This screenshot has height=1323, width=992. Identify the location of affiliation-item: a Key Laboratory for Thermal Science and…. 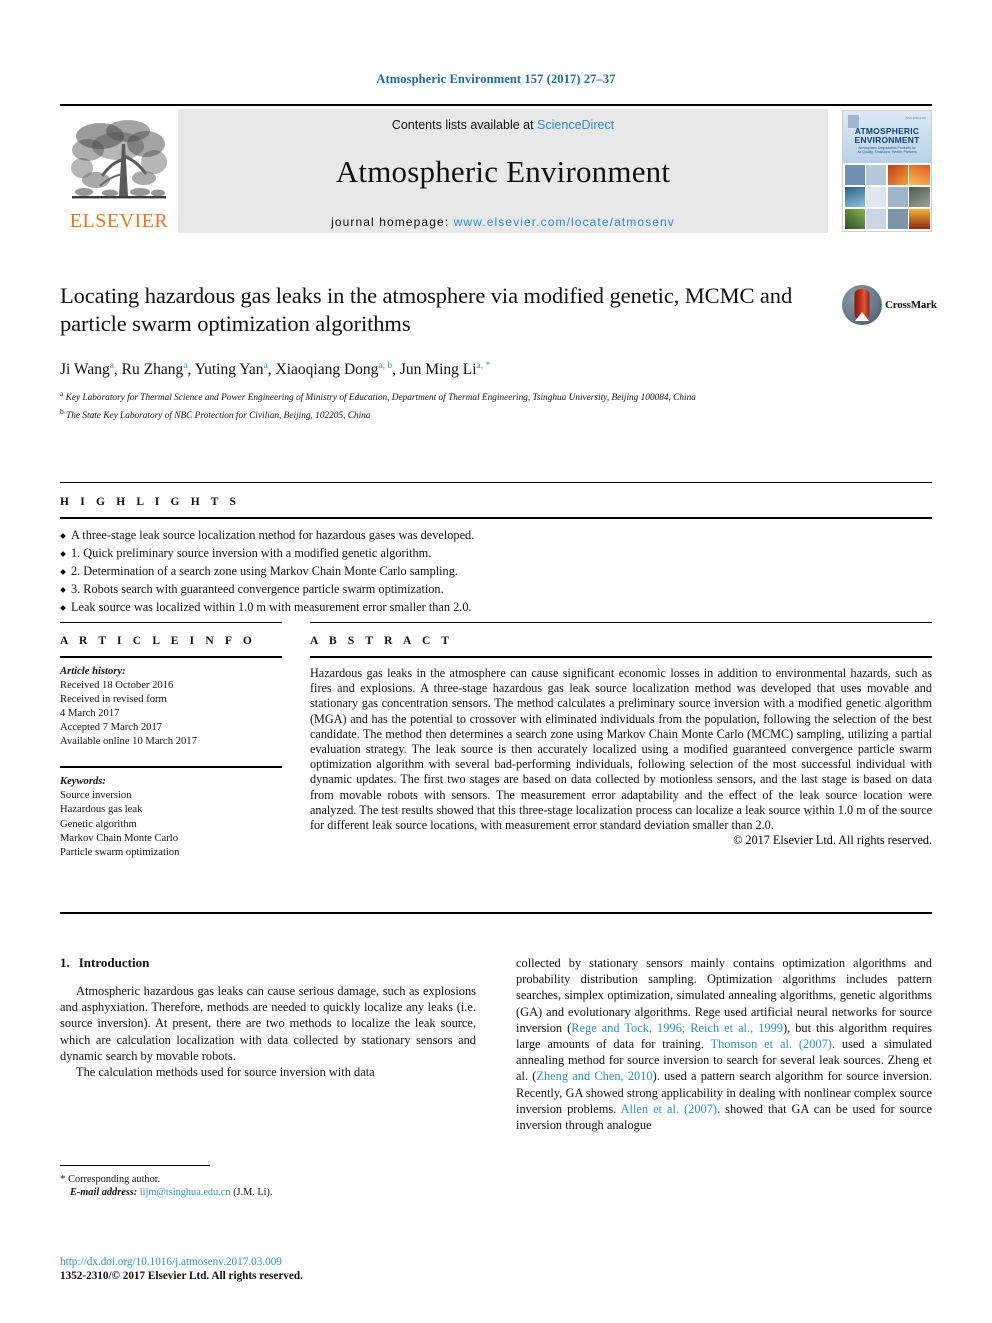
(496, 396).